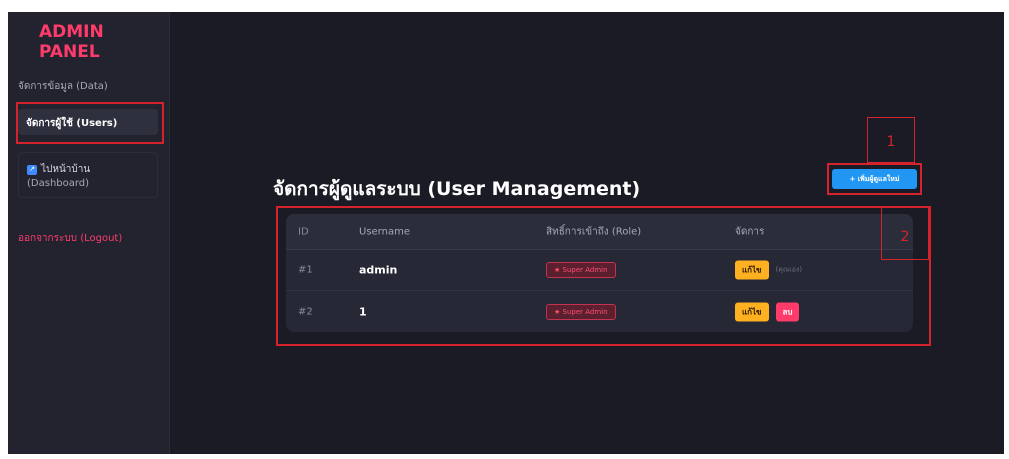 The image size is (1009, 459). Describe the element at coordinates (874, 179) in the screenshot. I see `highlight-box-add` at that location.